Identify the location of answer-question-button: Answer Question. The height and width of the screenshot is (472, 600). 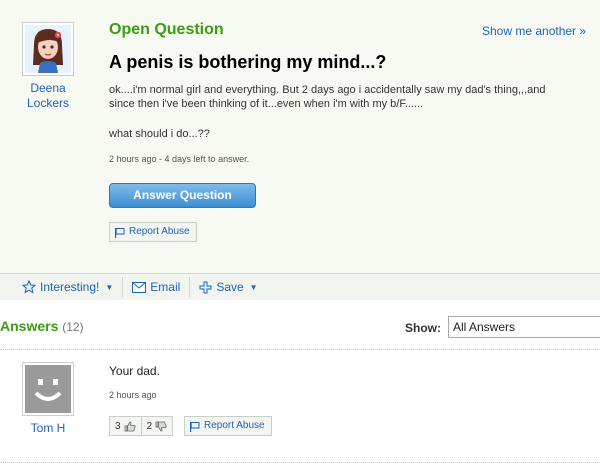
(182, 195).